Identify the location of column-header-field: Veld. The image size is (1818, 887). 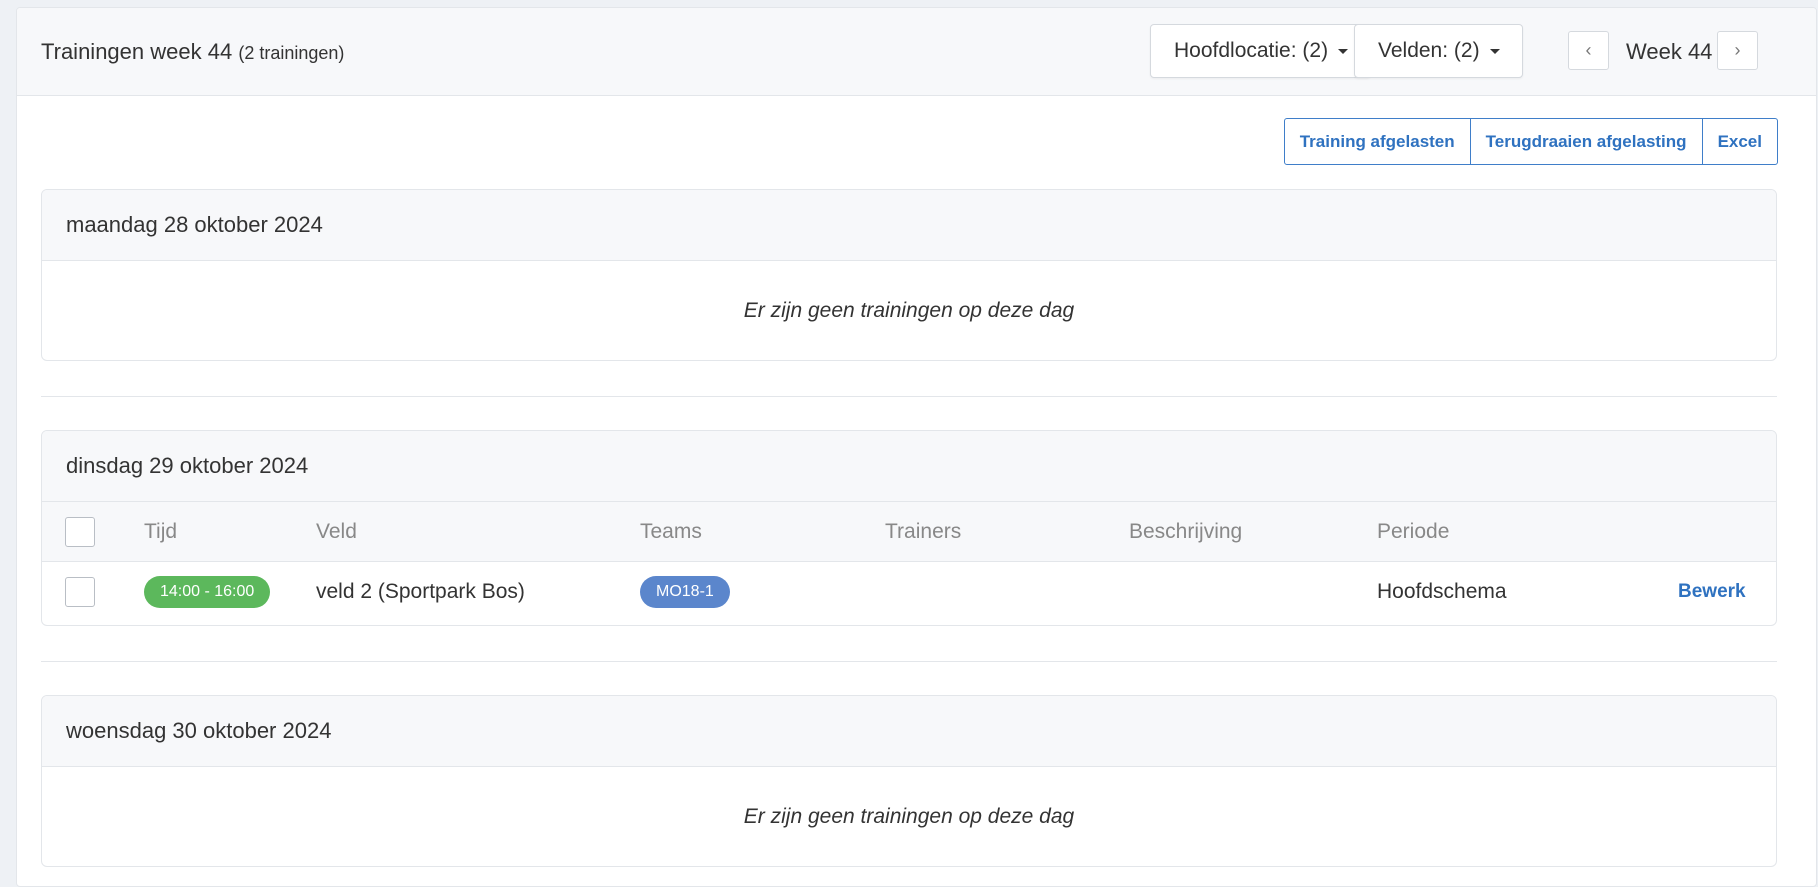
(336, 531).